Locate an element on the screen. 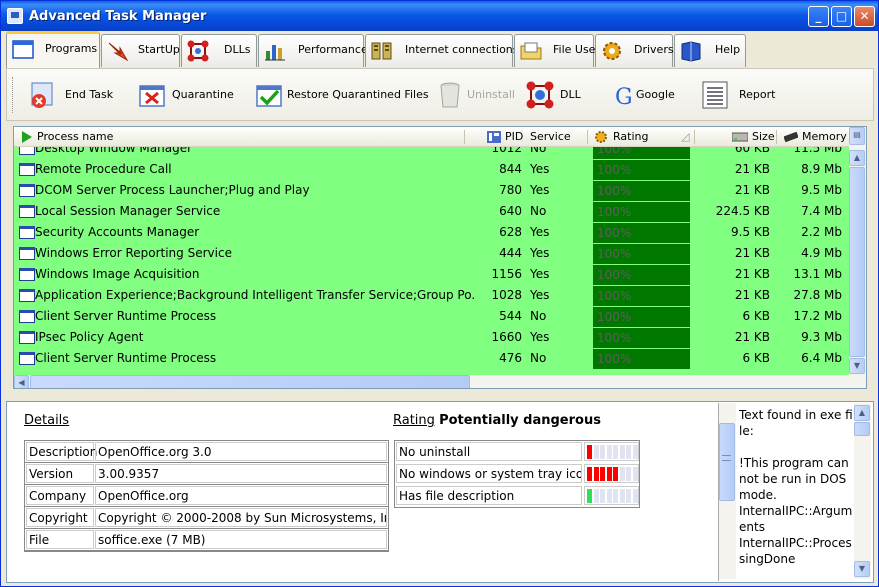 The width and height of the screenshot is (879, 587). process-size: 60 KB is located at coordinates (752, 151).